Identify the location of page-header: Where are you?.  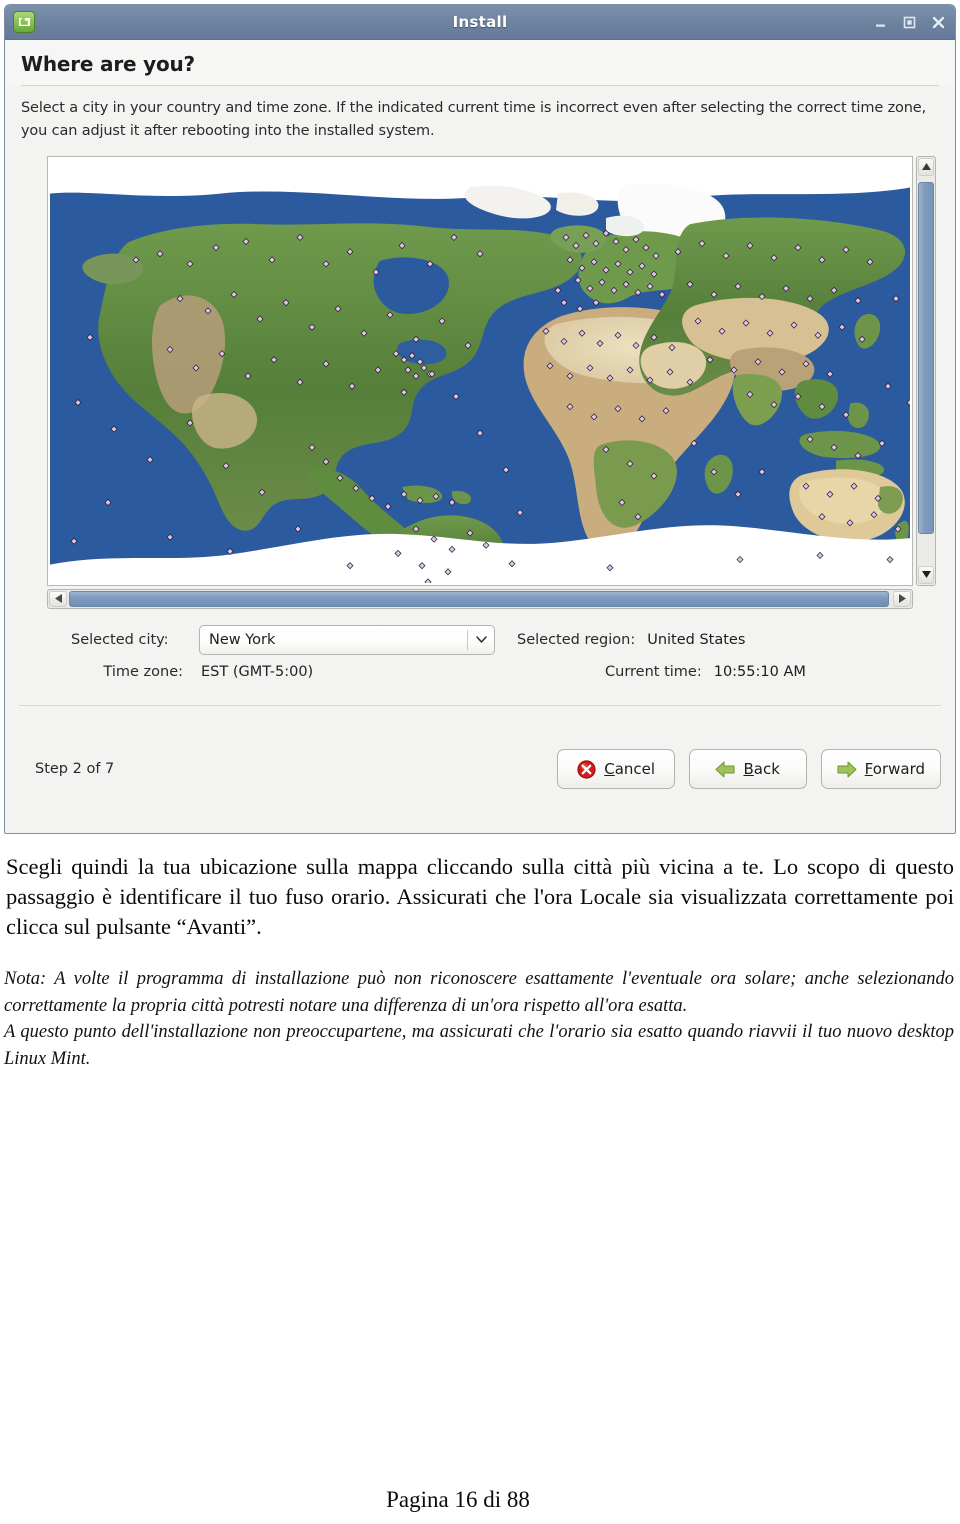
(480, 63).